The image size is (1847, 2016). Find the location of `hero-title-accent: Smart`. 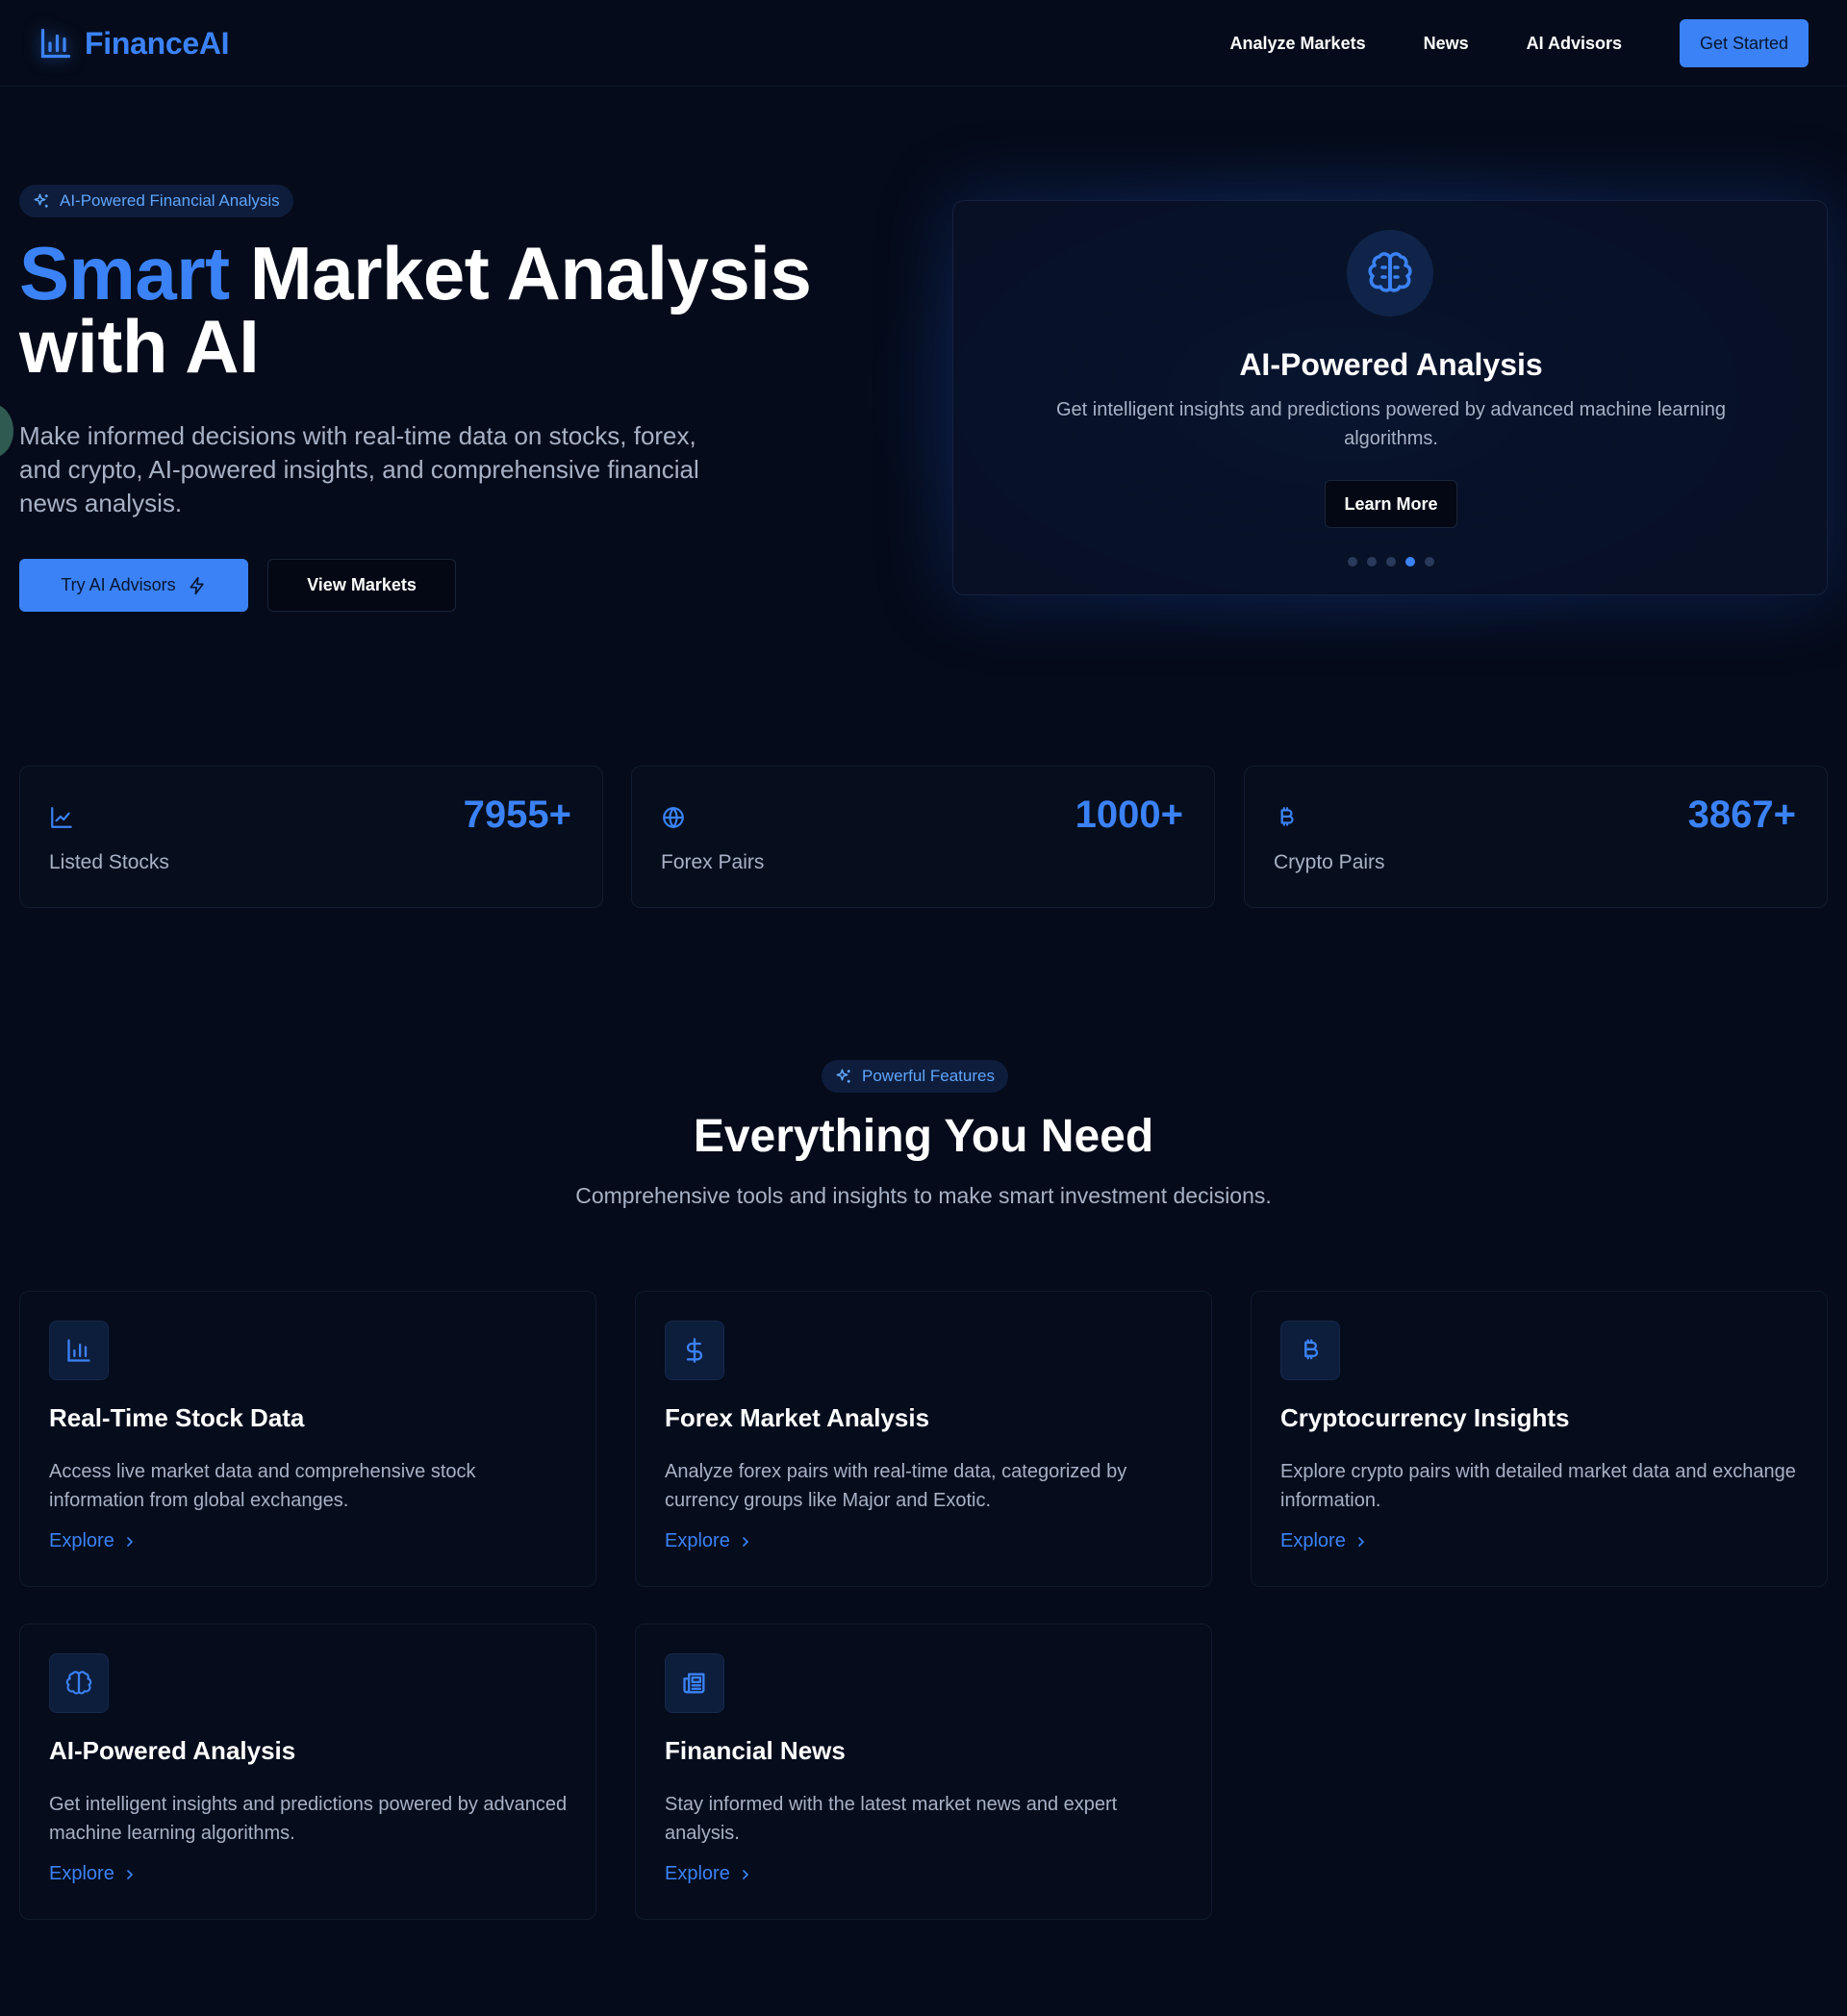

hero-title-accent: Smart is located at coordinates (125, 273).